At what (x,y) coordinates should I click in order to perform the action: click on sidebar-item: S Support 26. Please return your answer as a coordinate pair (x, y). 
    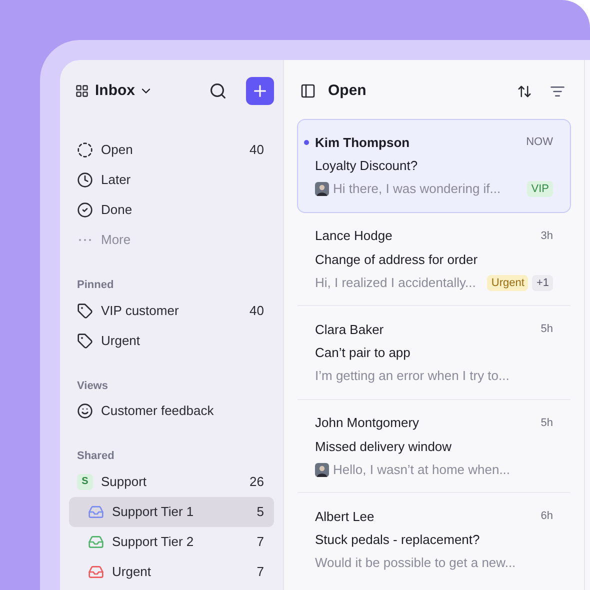
    Looking at the image, I should click on (171, 481).